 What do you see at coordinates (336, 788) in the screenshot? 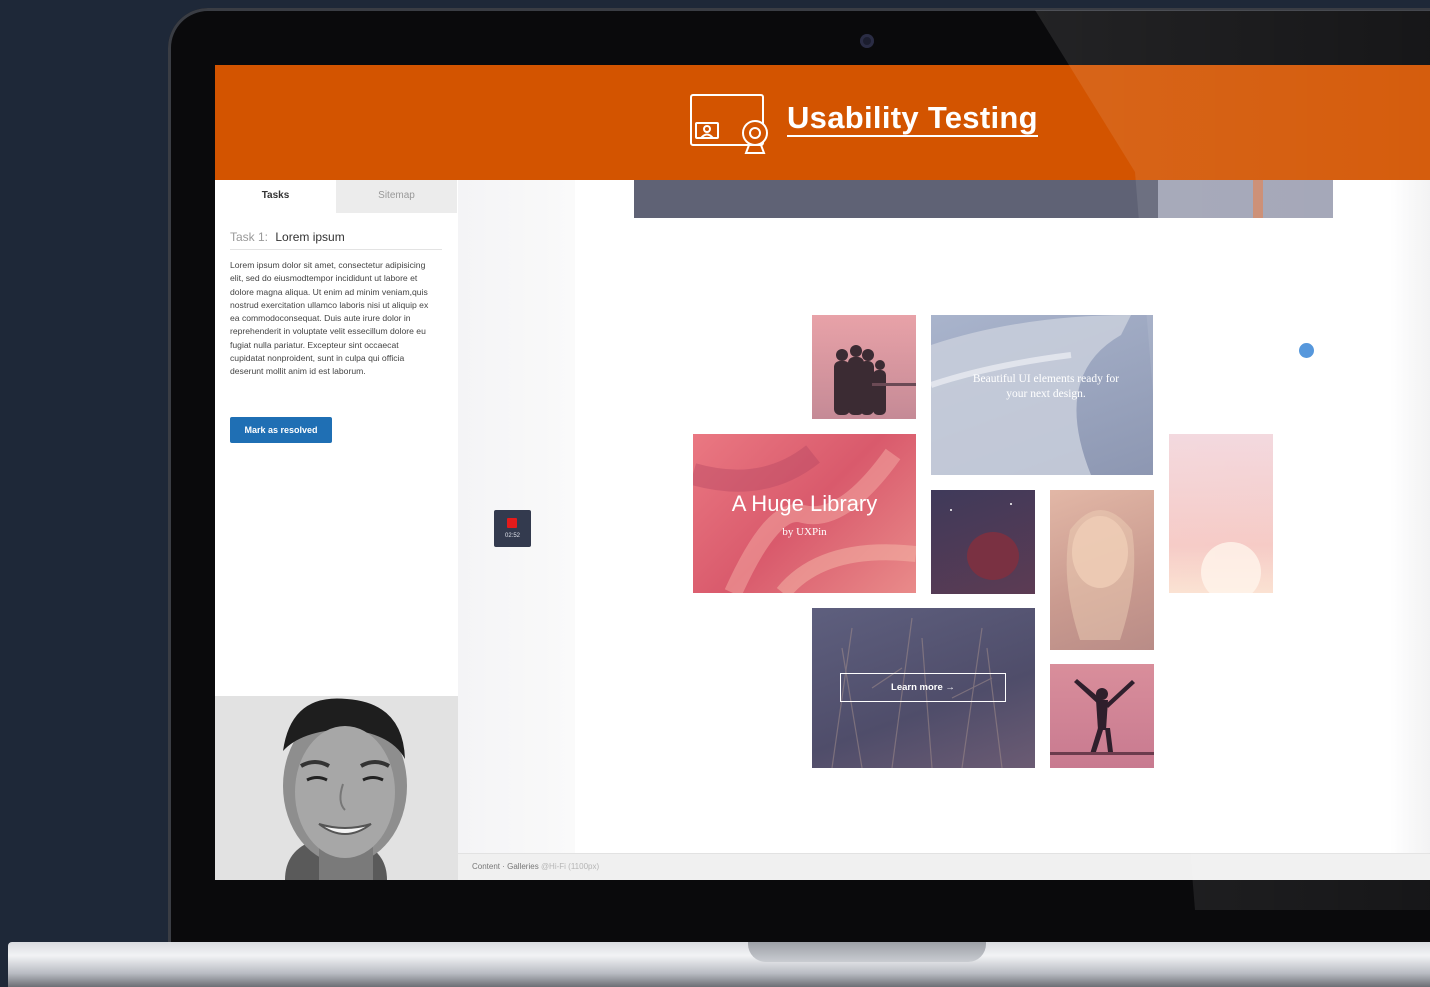
I see `tester-webcam-feed` at bounding box center [336, 788].